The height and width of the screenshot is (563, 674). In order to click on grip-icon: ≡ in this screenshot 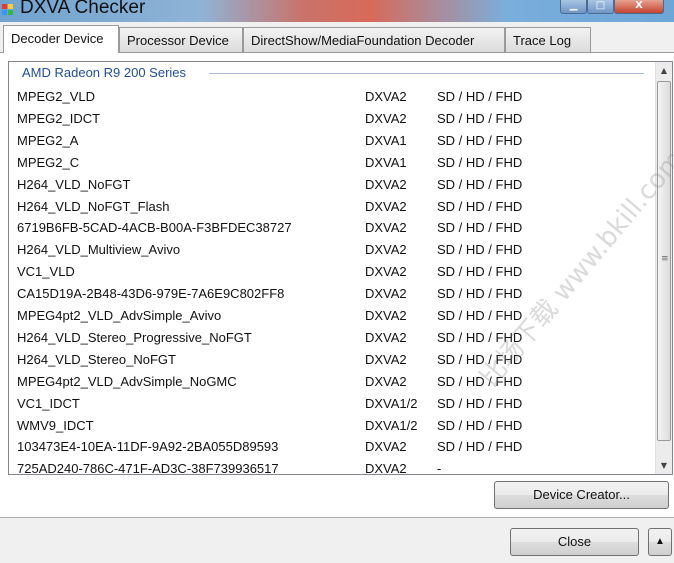, I will do `click(665, 259)`.